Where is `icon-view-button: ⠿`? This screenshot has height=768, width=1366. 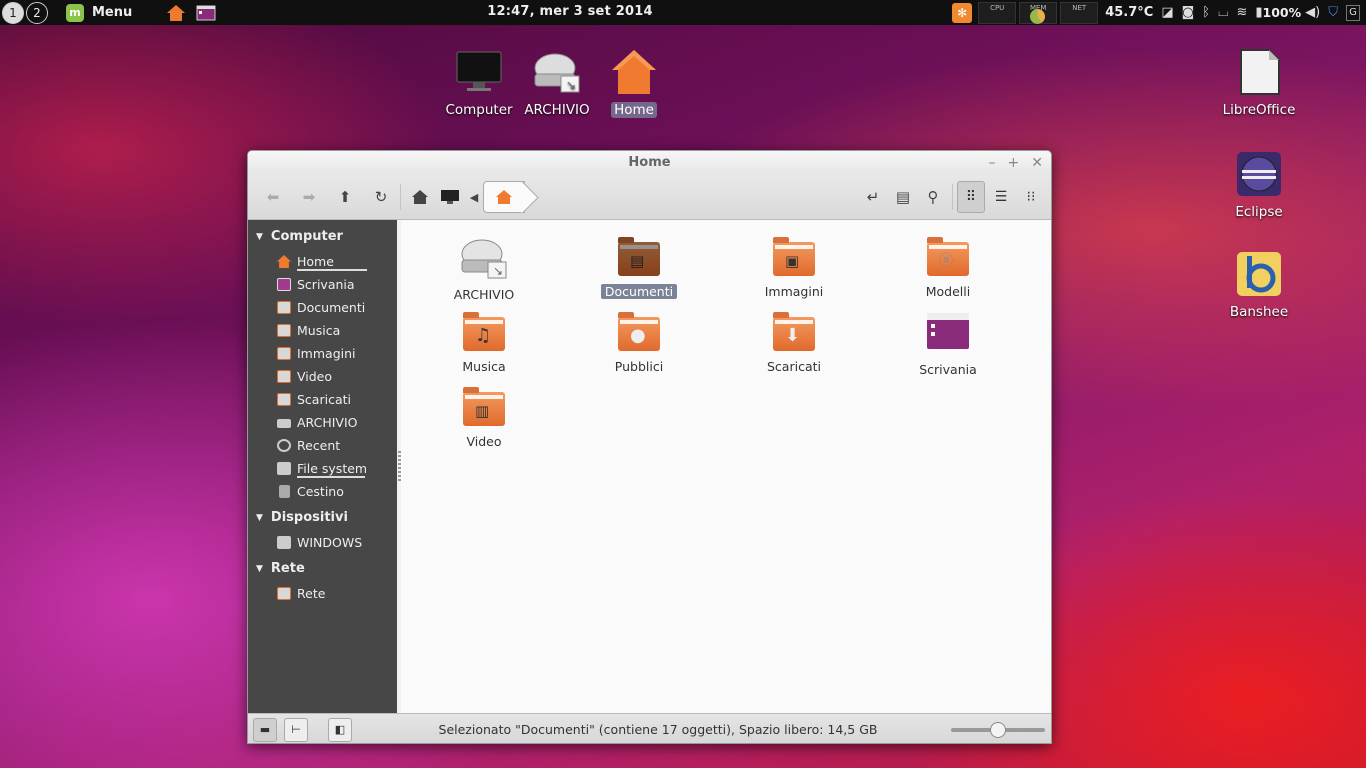 icon-view-button: ⠿ is located at coordinates (971, 197).